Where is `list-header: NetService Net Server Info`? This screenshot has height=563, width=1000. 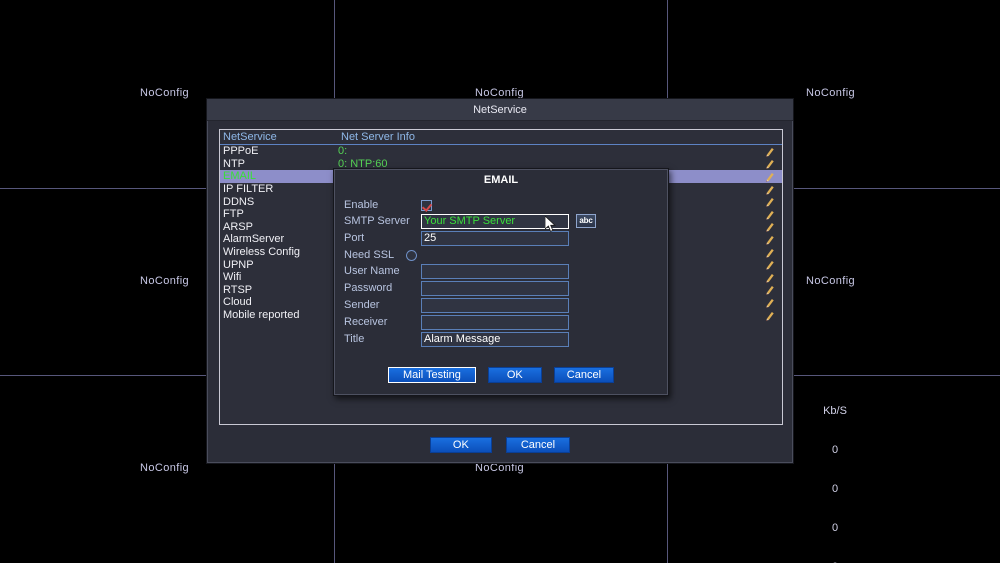
list-header: NetService Net Server Info is located at coordinates (501, 137).